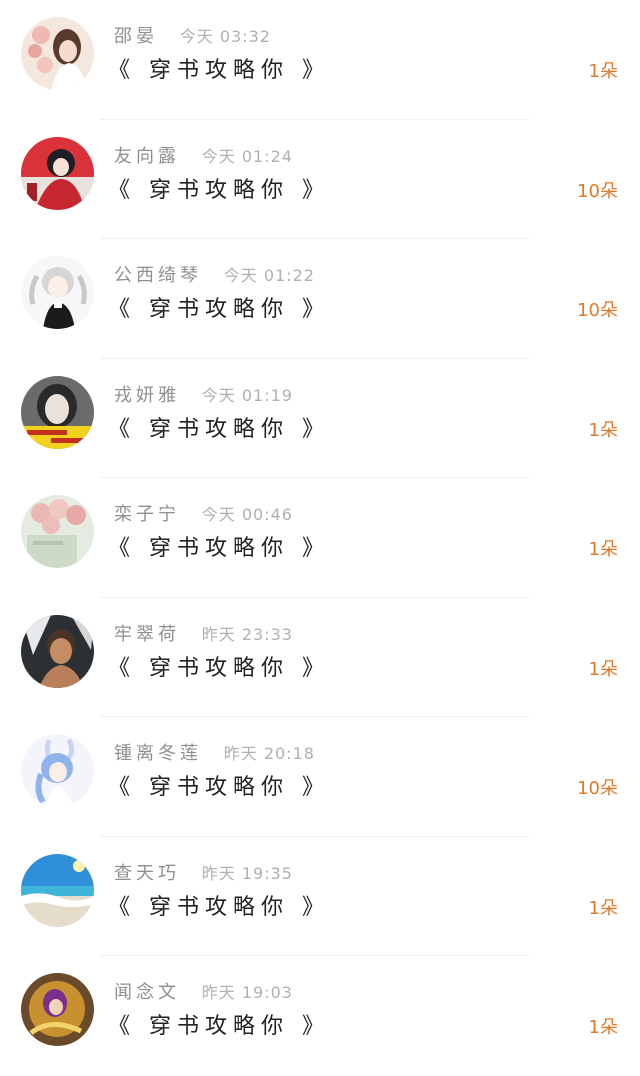 This screenshot has width=640, height=1076. I want to click on user-name: 戎妍雅, so click(147, 396).